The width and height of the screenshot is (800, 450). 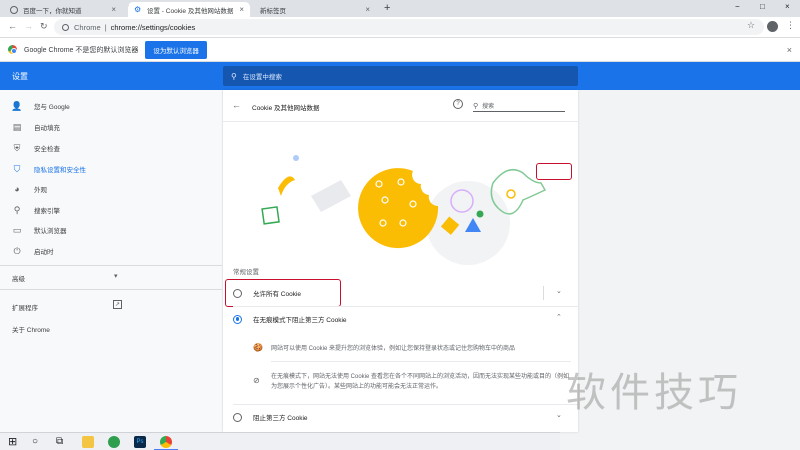 What do you see at coordinates (519, 106) in the screenshot?
I see `panel-search-input: ⚲ 搜索` at bounding box center [519, 106].